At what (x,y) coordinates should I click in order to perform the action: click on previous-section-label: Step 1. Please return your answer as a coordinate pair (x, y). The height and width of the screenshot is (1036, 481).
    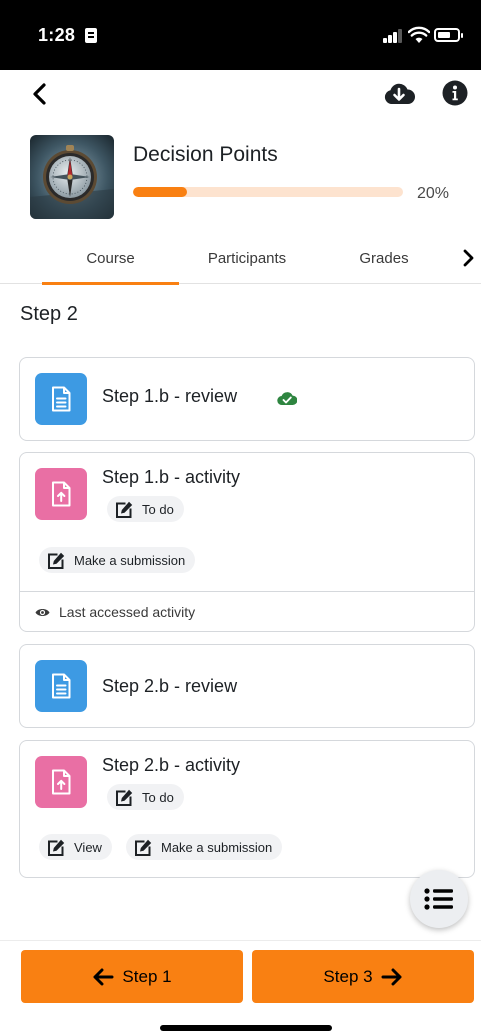
    Looking at the image, I should click on (147, 976).